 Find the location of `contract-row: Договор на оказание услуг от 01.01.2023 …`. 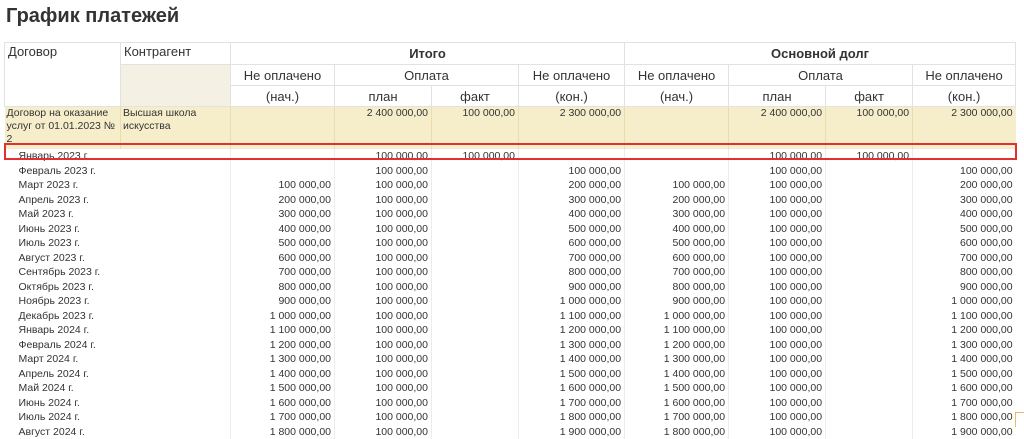

contract-row: Договор на оказание услуг от 01.01.2023 … is located at coordinates (510, 128).